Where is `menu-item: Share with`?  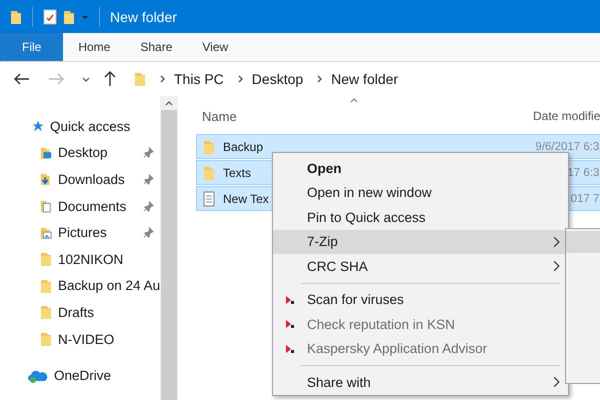
menu-item: Share with is located at coordinates (420, 382).